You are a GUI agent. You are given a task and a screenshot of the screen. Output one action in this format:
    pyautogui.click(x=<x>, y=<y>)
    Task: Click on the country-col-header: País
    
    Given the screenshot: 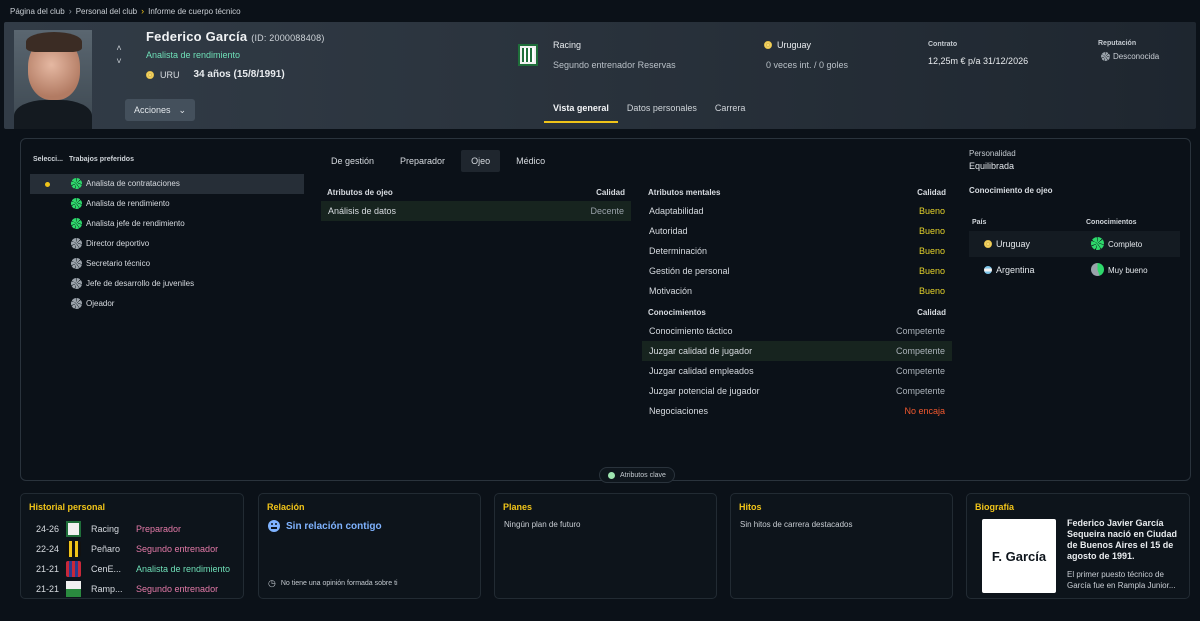 What is the action you would take?
    pyautogui.click(x=1029, y=222)
    